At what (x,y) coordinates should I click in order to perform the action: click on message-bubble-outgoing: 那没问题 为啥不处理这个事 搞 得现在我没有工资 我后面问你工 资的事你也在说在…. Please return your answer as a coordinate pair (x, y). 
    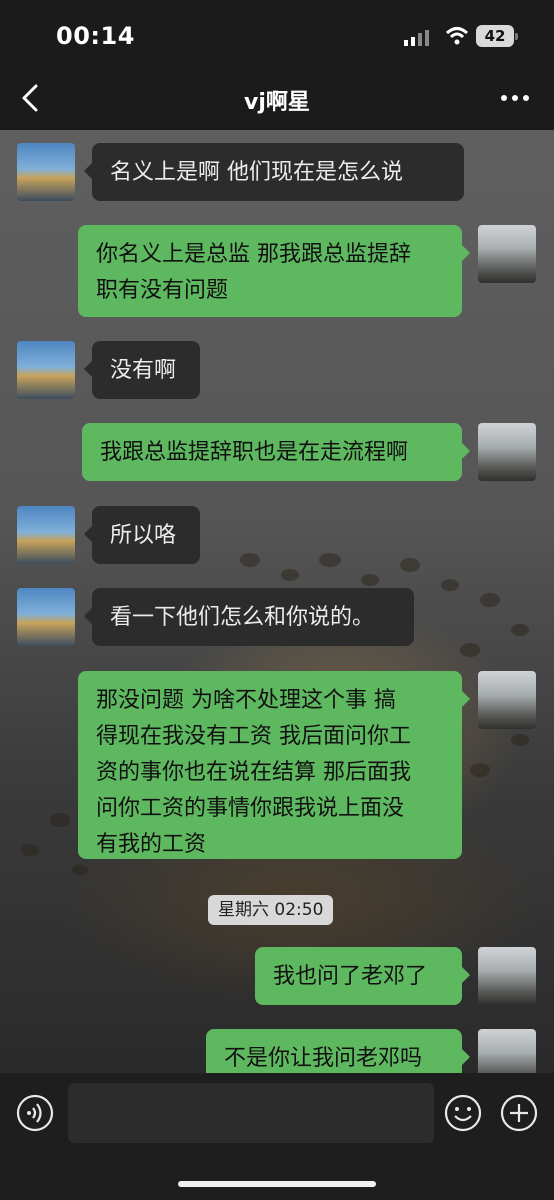
    Looking at the image, I should click on (274, 765).